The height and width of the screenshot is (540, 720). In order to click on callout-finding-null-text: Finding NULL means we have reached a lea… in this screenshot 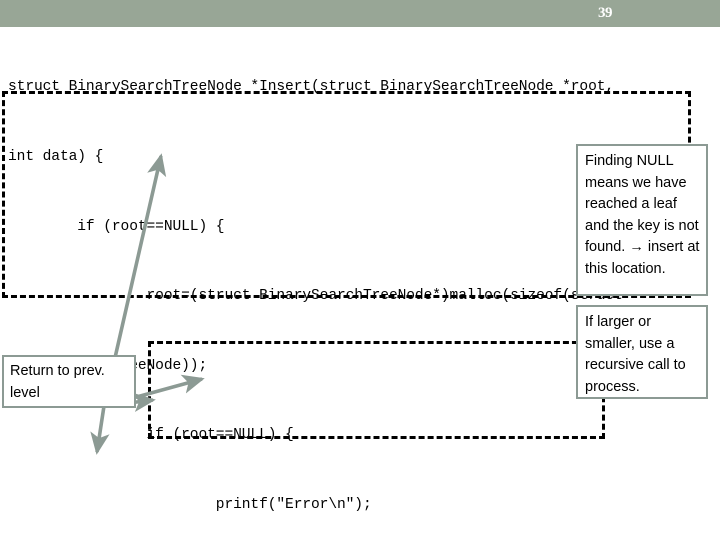, I will do `click(642, 215)`.